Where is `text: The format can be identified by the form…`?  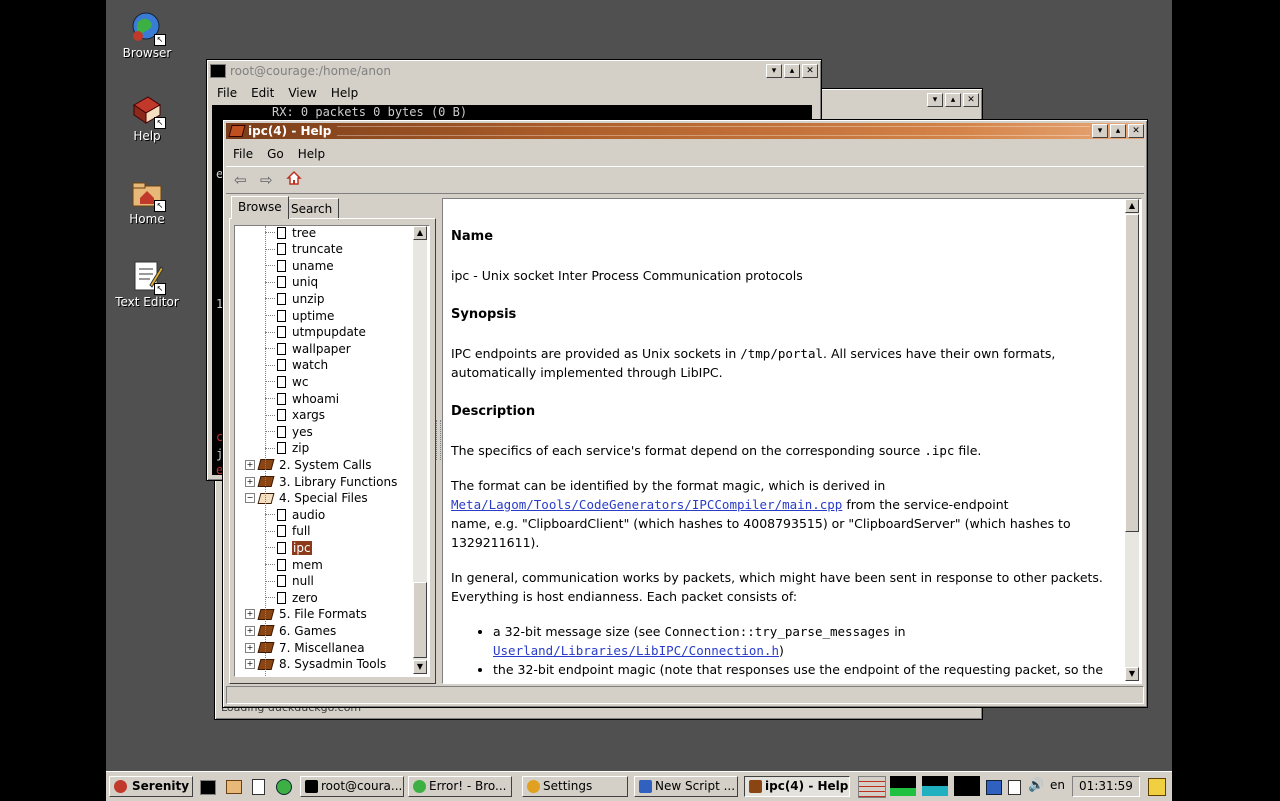 text: The format can be identified by the form… is located at coordinates (668, 485).